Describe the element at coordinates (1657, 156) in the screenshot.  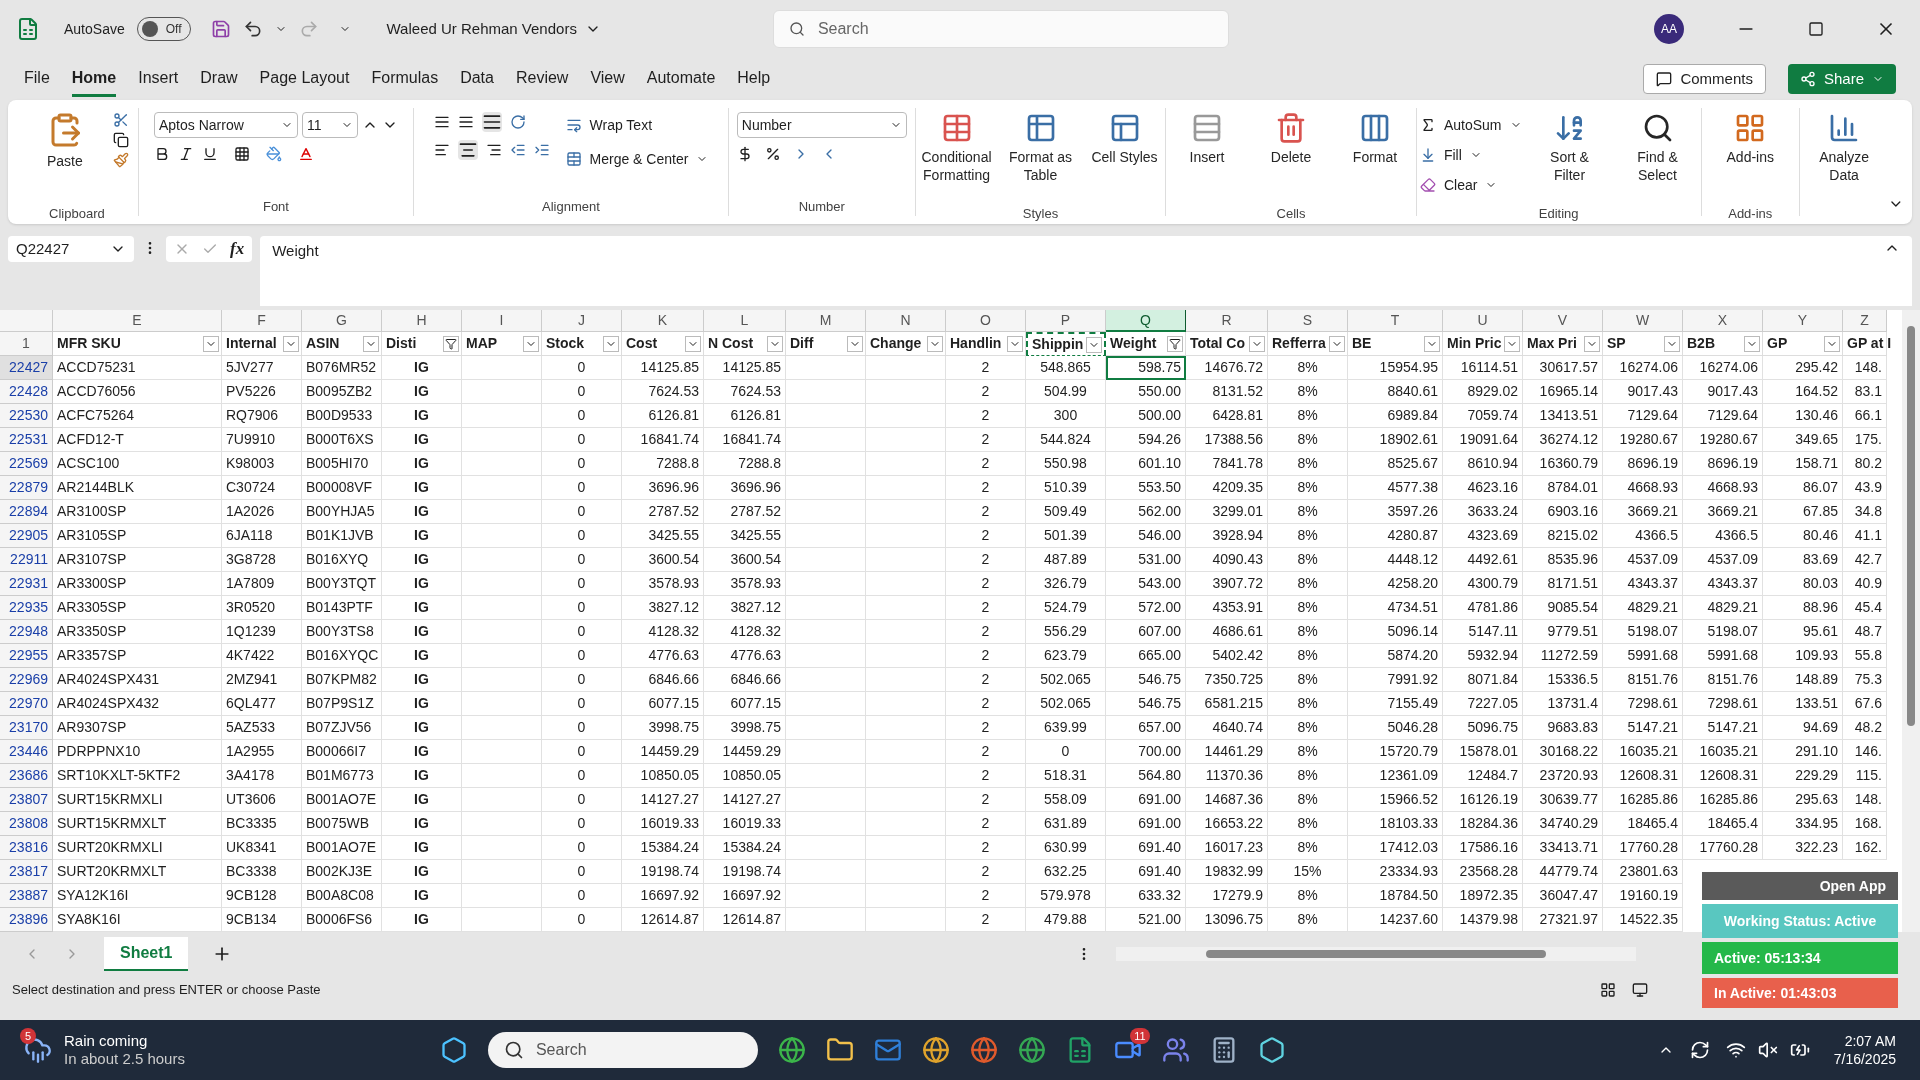
I see `editing-button: Find & Select` at that location.